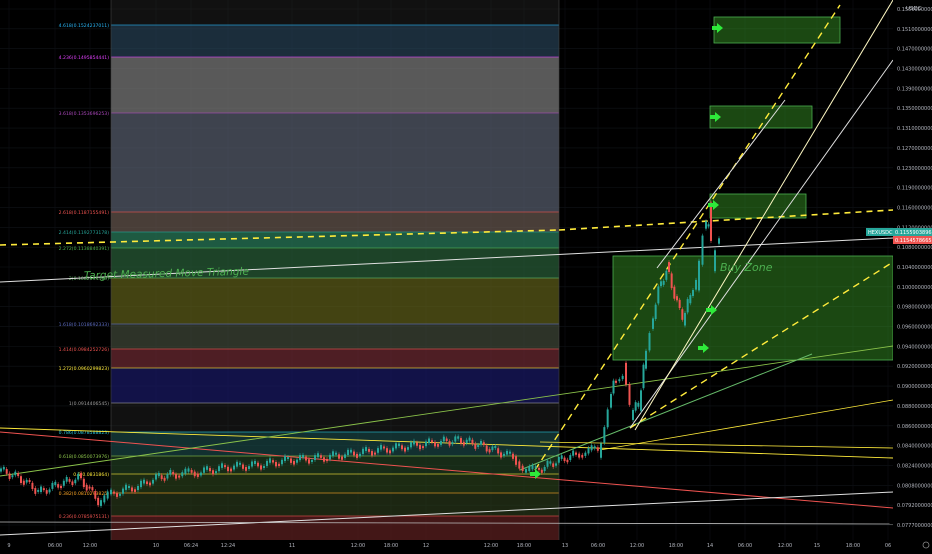 The image size is (932, 554). Describe the element at coordinates (914, 308) in the screenshot. I see `price-axis-label: 0.0980000000` at that location.